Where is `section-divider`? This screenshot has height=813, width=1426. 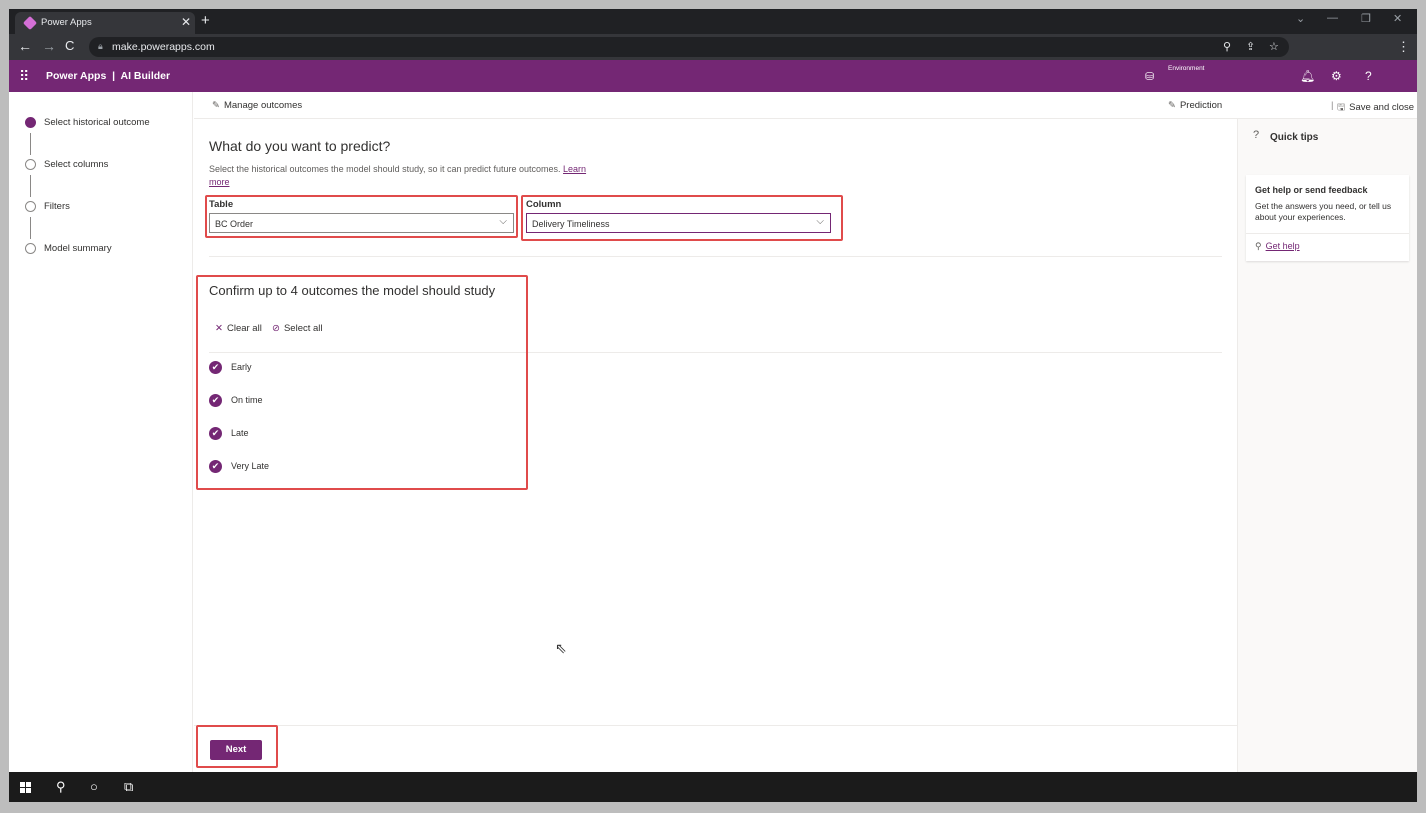 section-divider is located at coordinates (715, 256).